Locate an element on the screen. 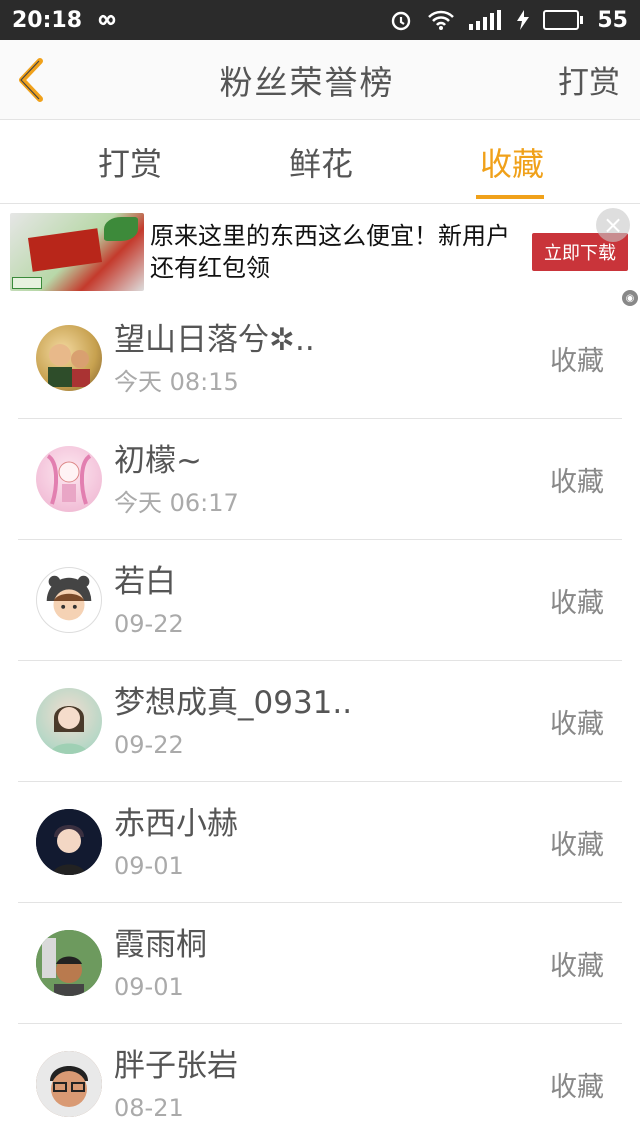 This screenshot has width=640, height=1138. back-button is located at coordinates (36, 80).